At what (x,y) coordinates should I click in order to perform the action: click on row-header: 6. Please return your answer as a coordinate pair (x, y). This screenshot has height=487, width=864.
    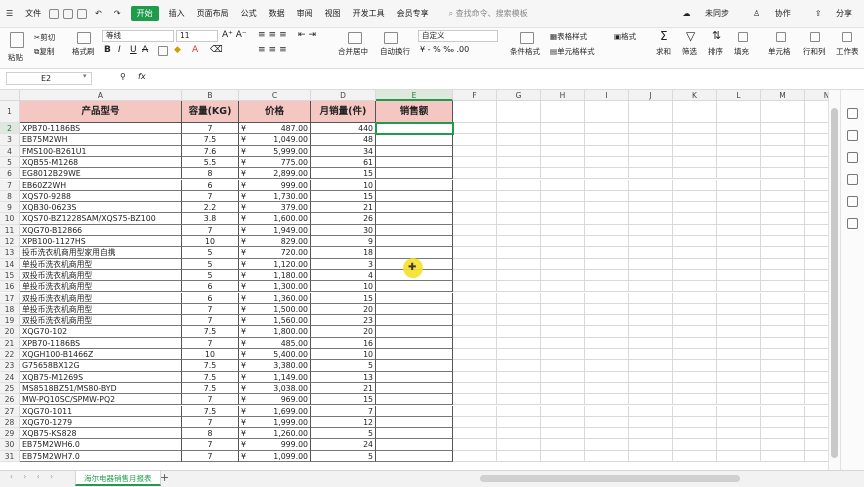
    Looking at the image, I should click on (10, 174).